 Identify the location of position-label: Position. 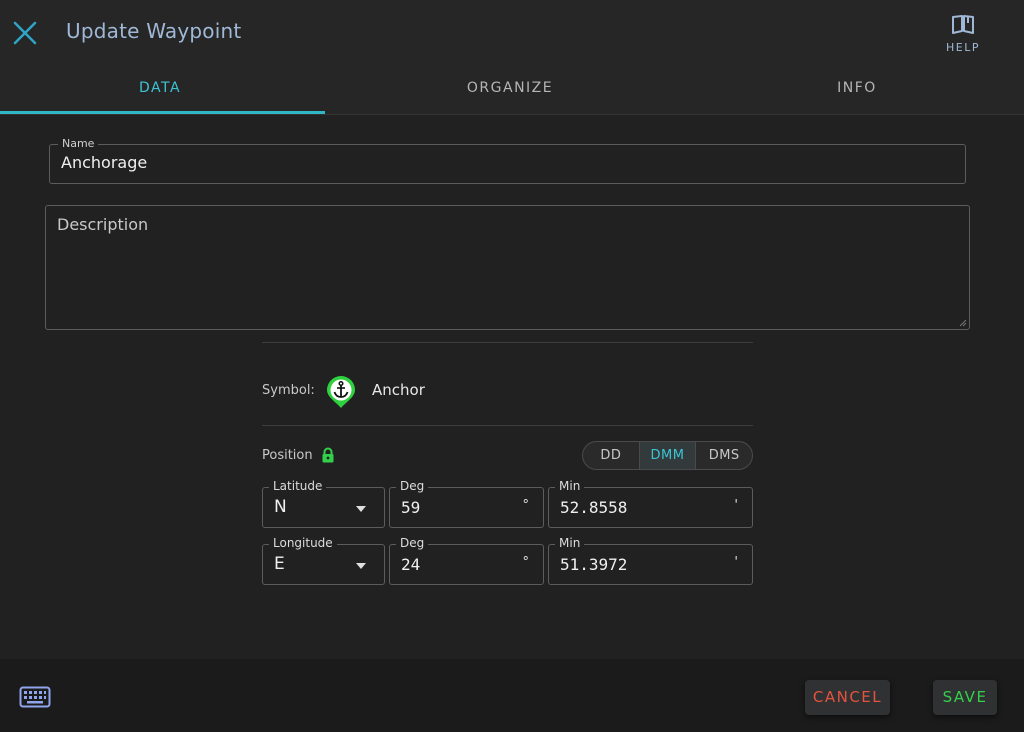
(287, 455).